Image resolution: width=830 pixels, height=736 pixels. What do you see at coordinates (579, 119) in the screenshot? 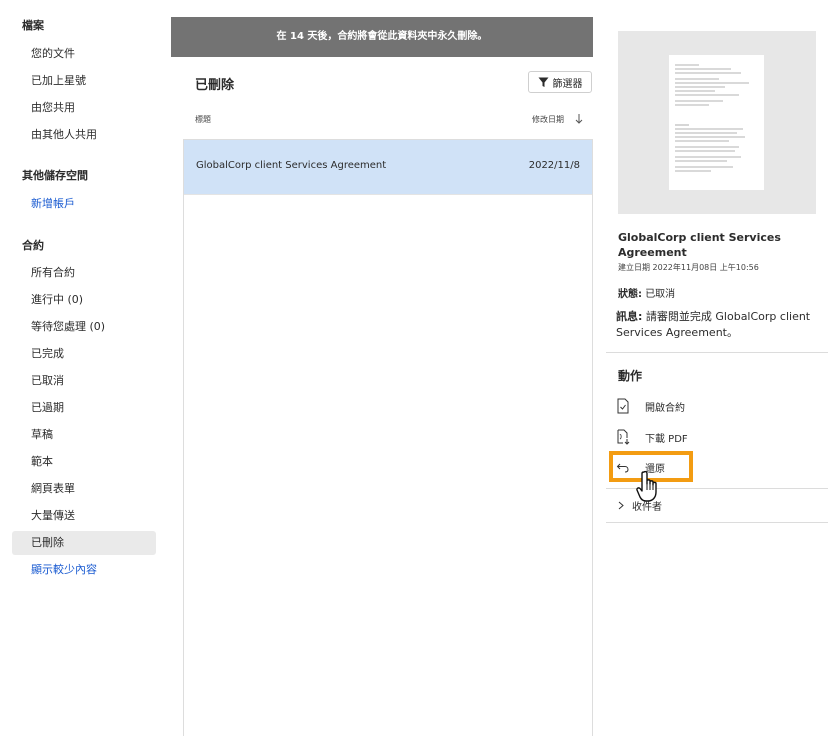
I see `sort-descending-icon` at bounding box center [579, 119].